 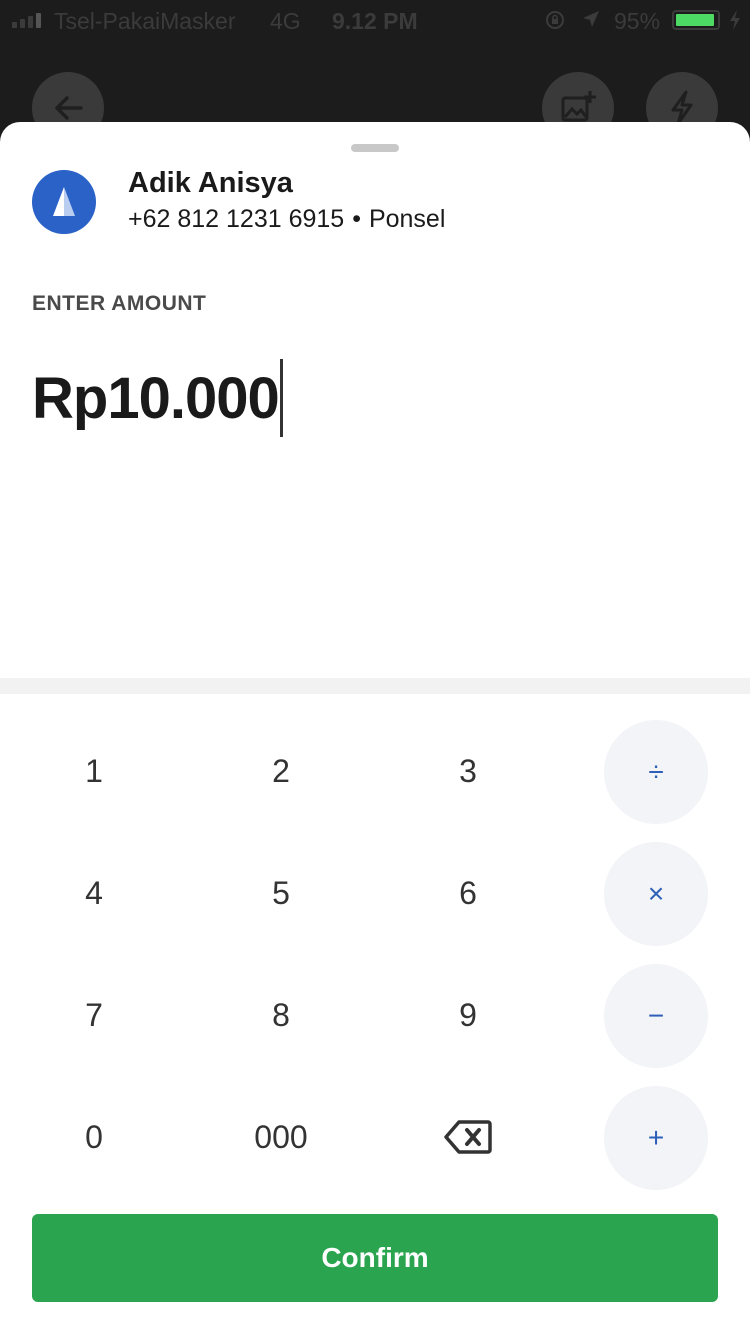 What do you see at coordinates (555, 20) in the screenshot?
I see `rotation-lock-icon` at bounding box center [555, 20].